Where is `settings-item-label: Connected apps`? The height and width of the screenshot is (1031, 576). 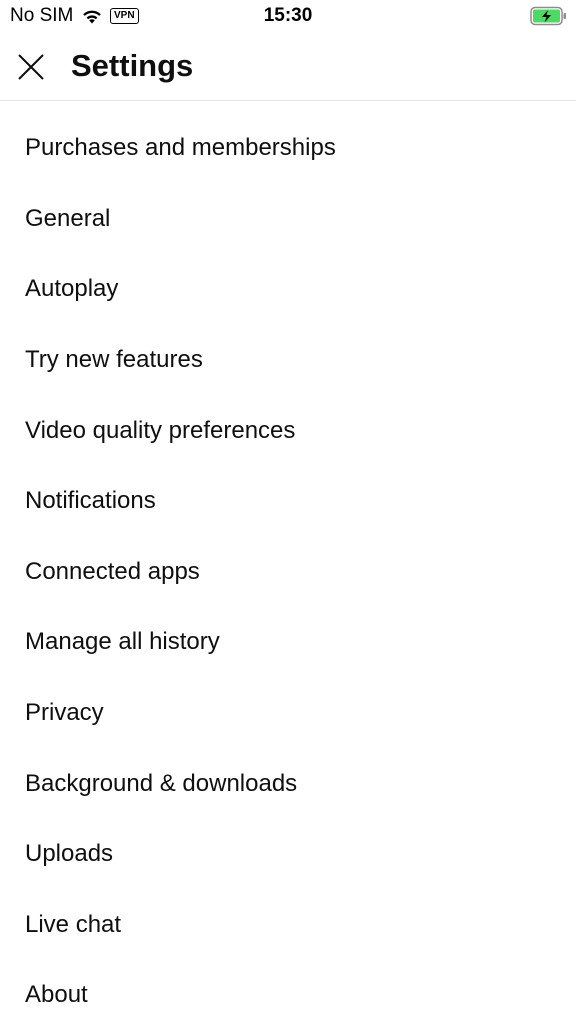
settings-item-label: Connected apps is located at coordinates (112, 571).